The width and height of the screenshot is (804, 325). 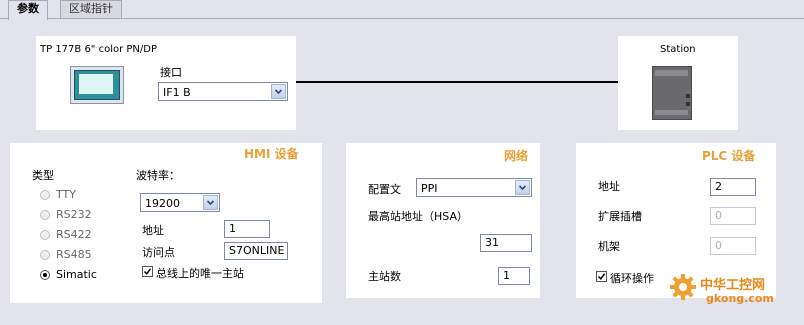 I want to click on type-option-tty: TTY, so click(x=66, y=194).